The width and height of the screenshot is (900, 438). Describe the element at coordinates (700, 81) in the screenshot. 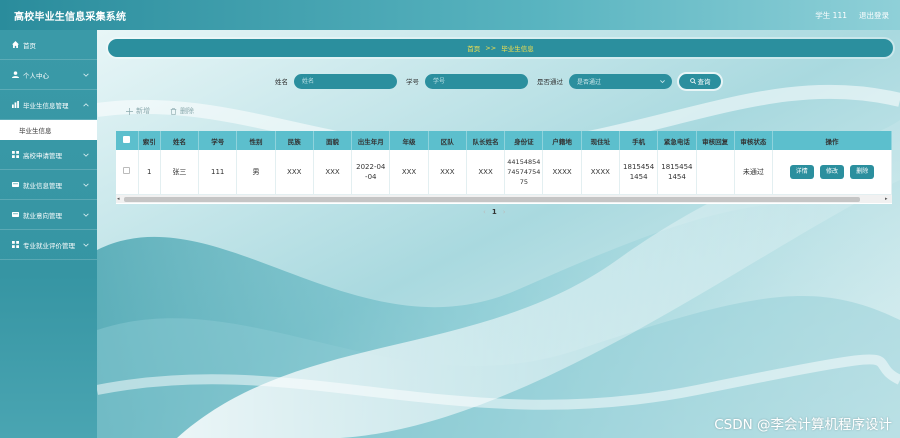

I see `search-button: 查询` at that location.